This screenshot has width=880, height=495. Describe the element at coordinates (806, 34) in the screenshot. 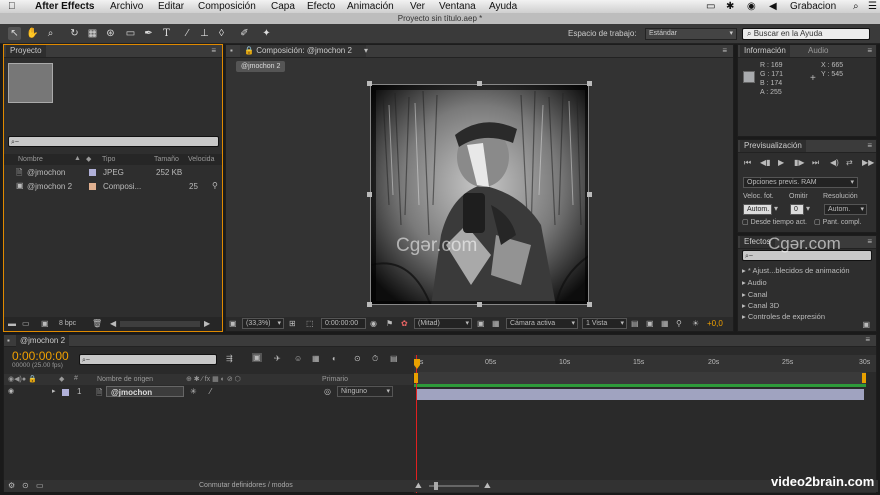

I see `help-search-input: ⌕ Buscar en la Ayuda` at that location.